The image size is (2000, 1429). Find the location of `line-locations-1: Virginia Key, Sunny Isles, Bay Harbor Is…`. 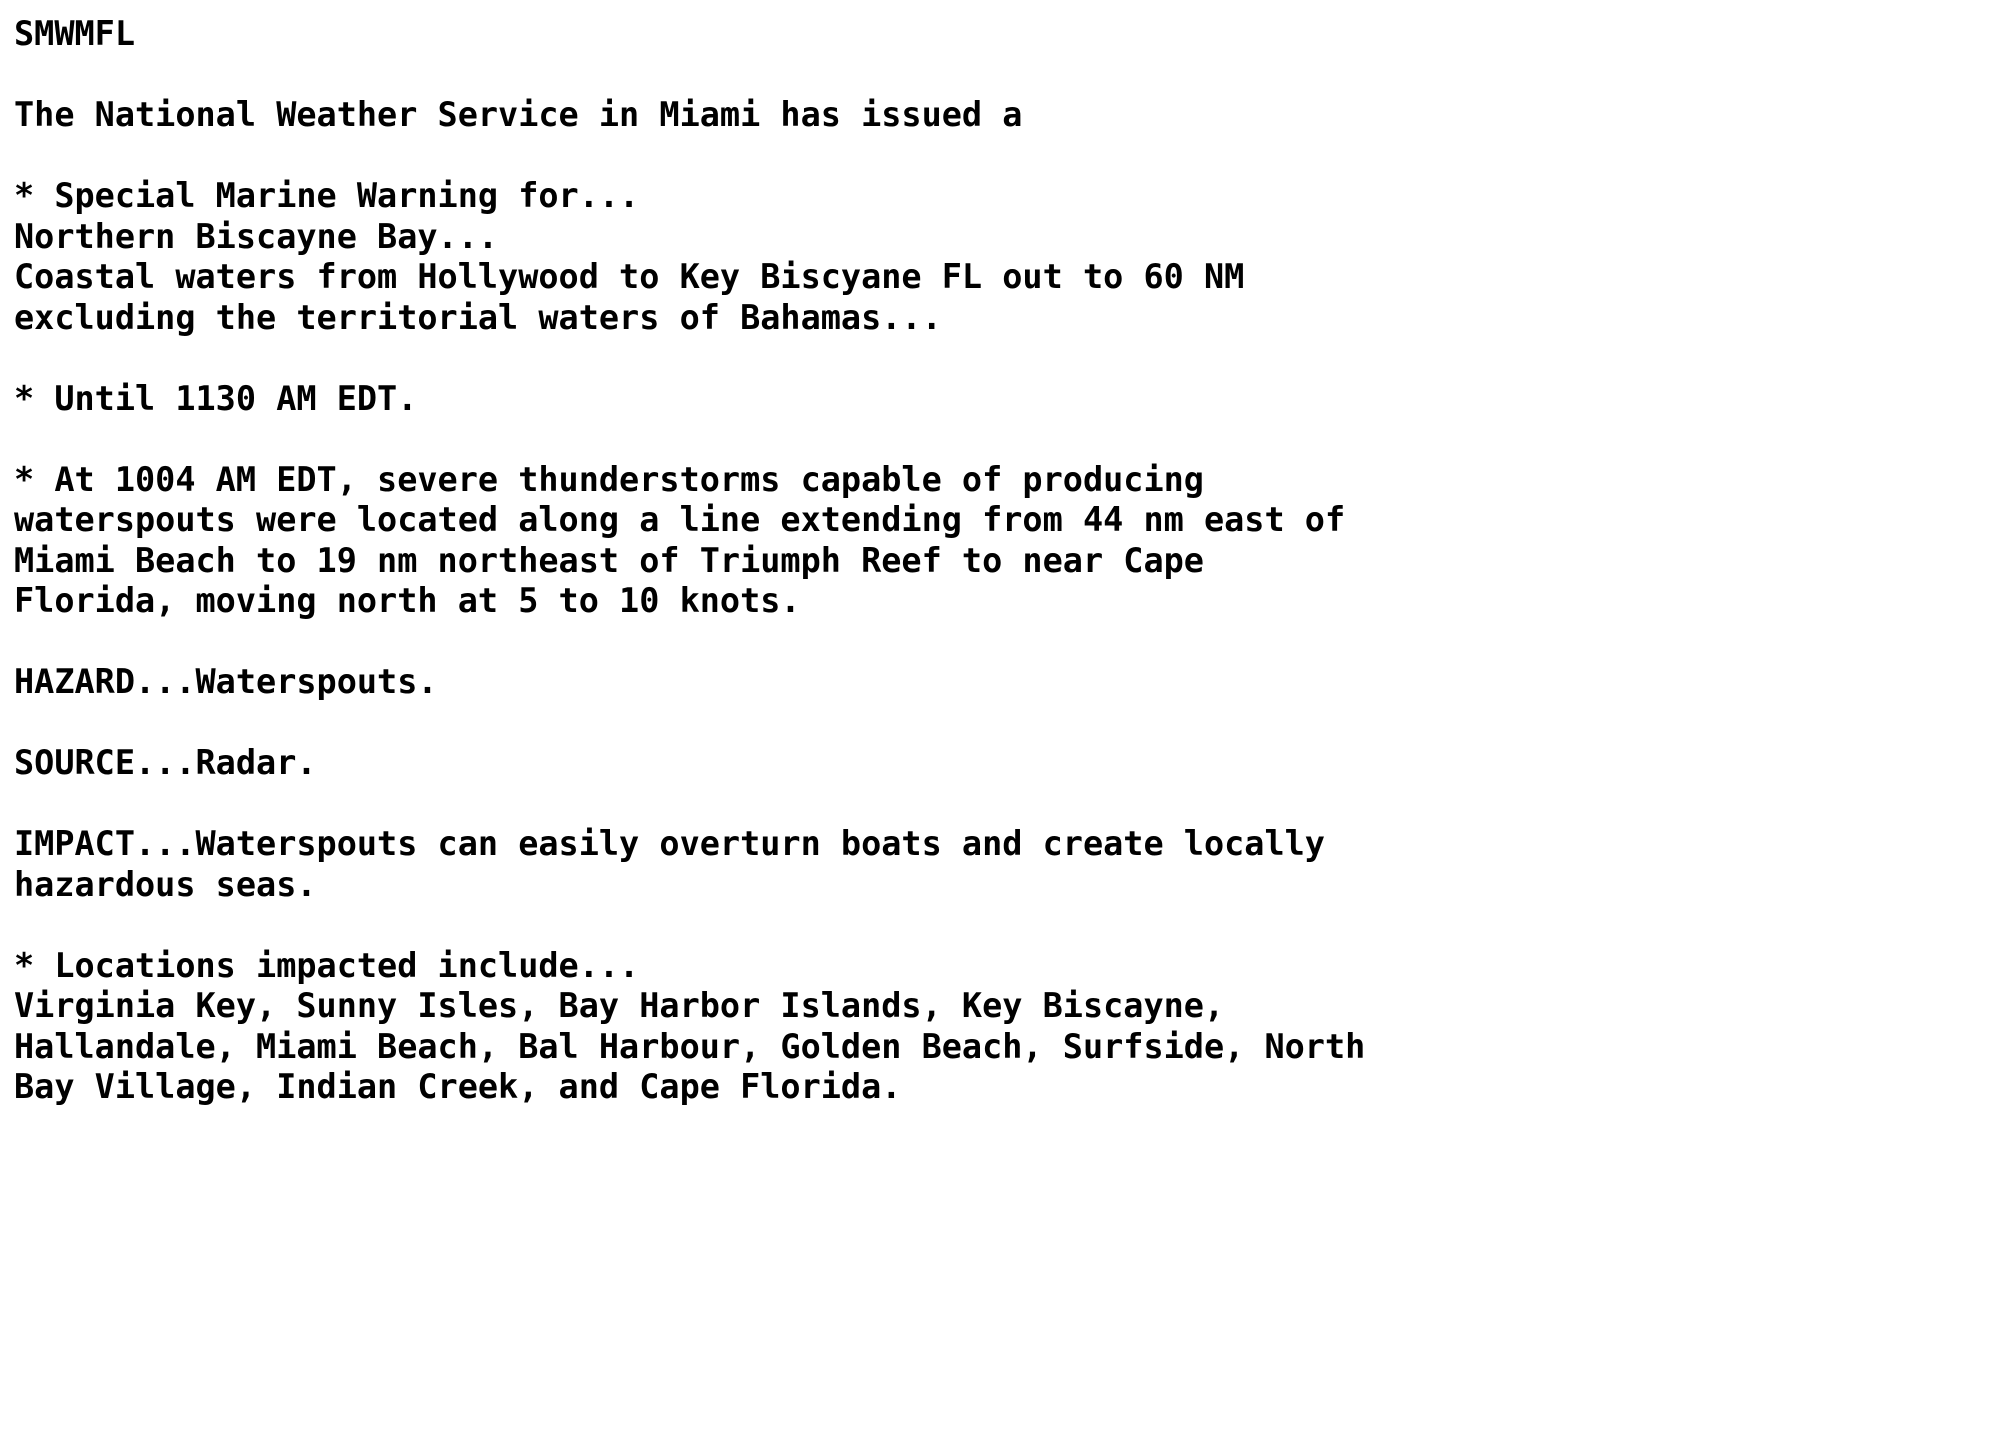

line-locations-1: Virginia Key, Sunny Isles, Bay Harbor Is… is located at coordinates (619, 1005).